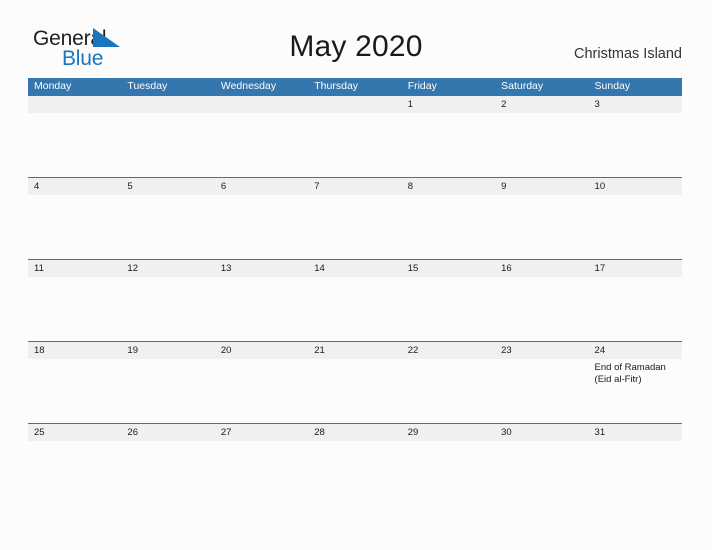 The height and width of the screenshot is (550, 712). I want to click on day-number: 9, so click(541, 186).